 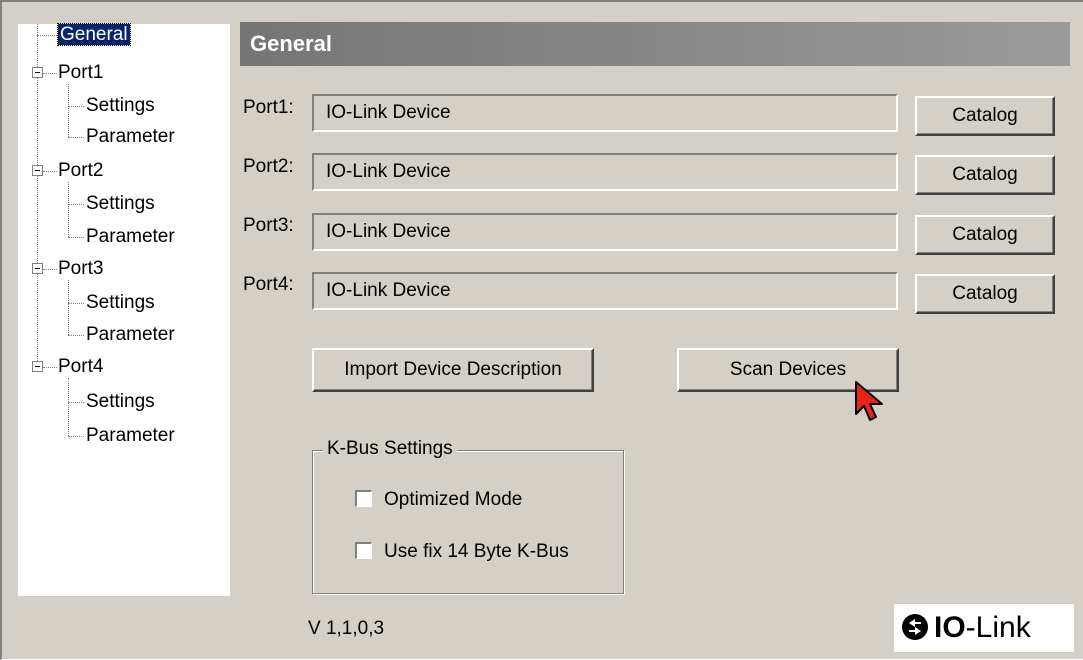 I want to click on tree-item-port1-parameter: Parameter, so click(x=130, y=137).